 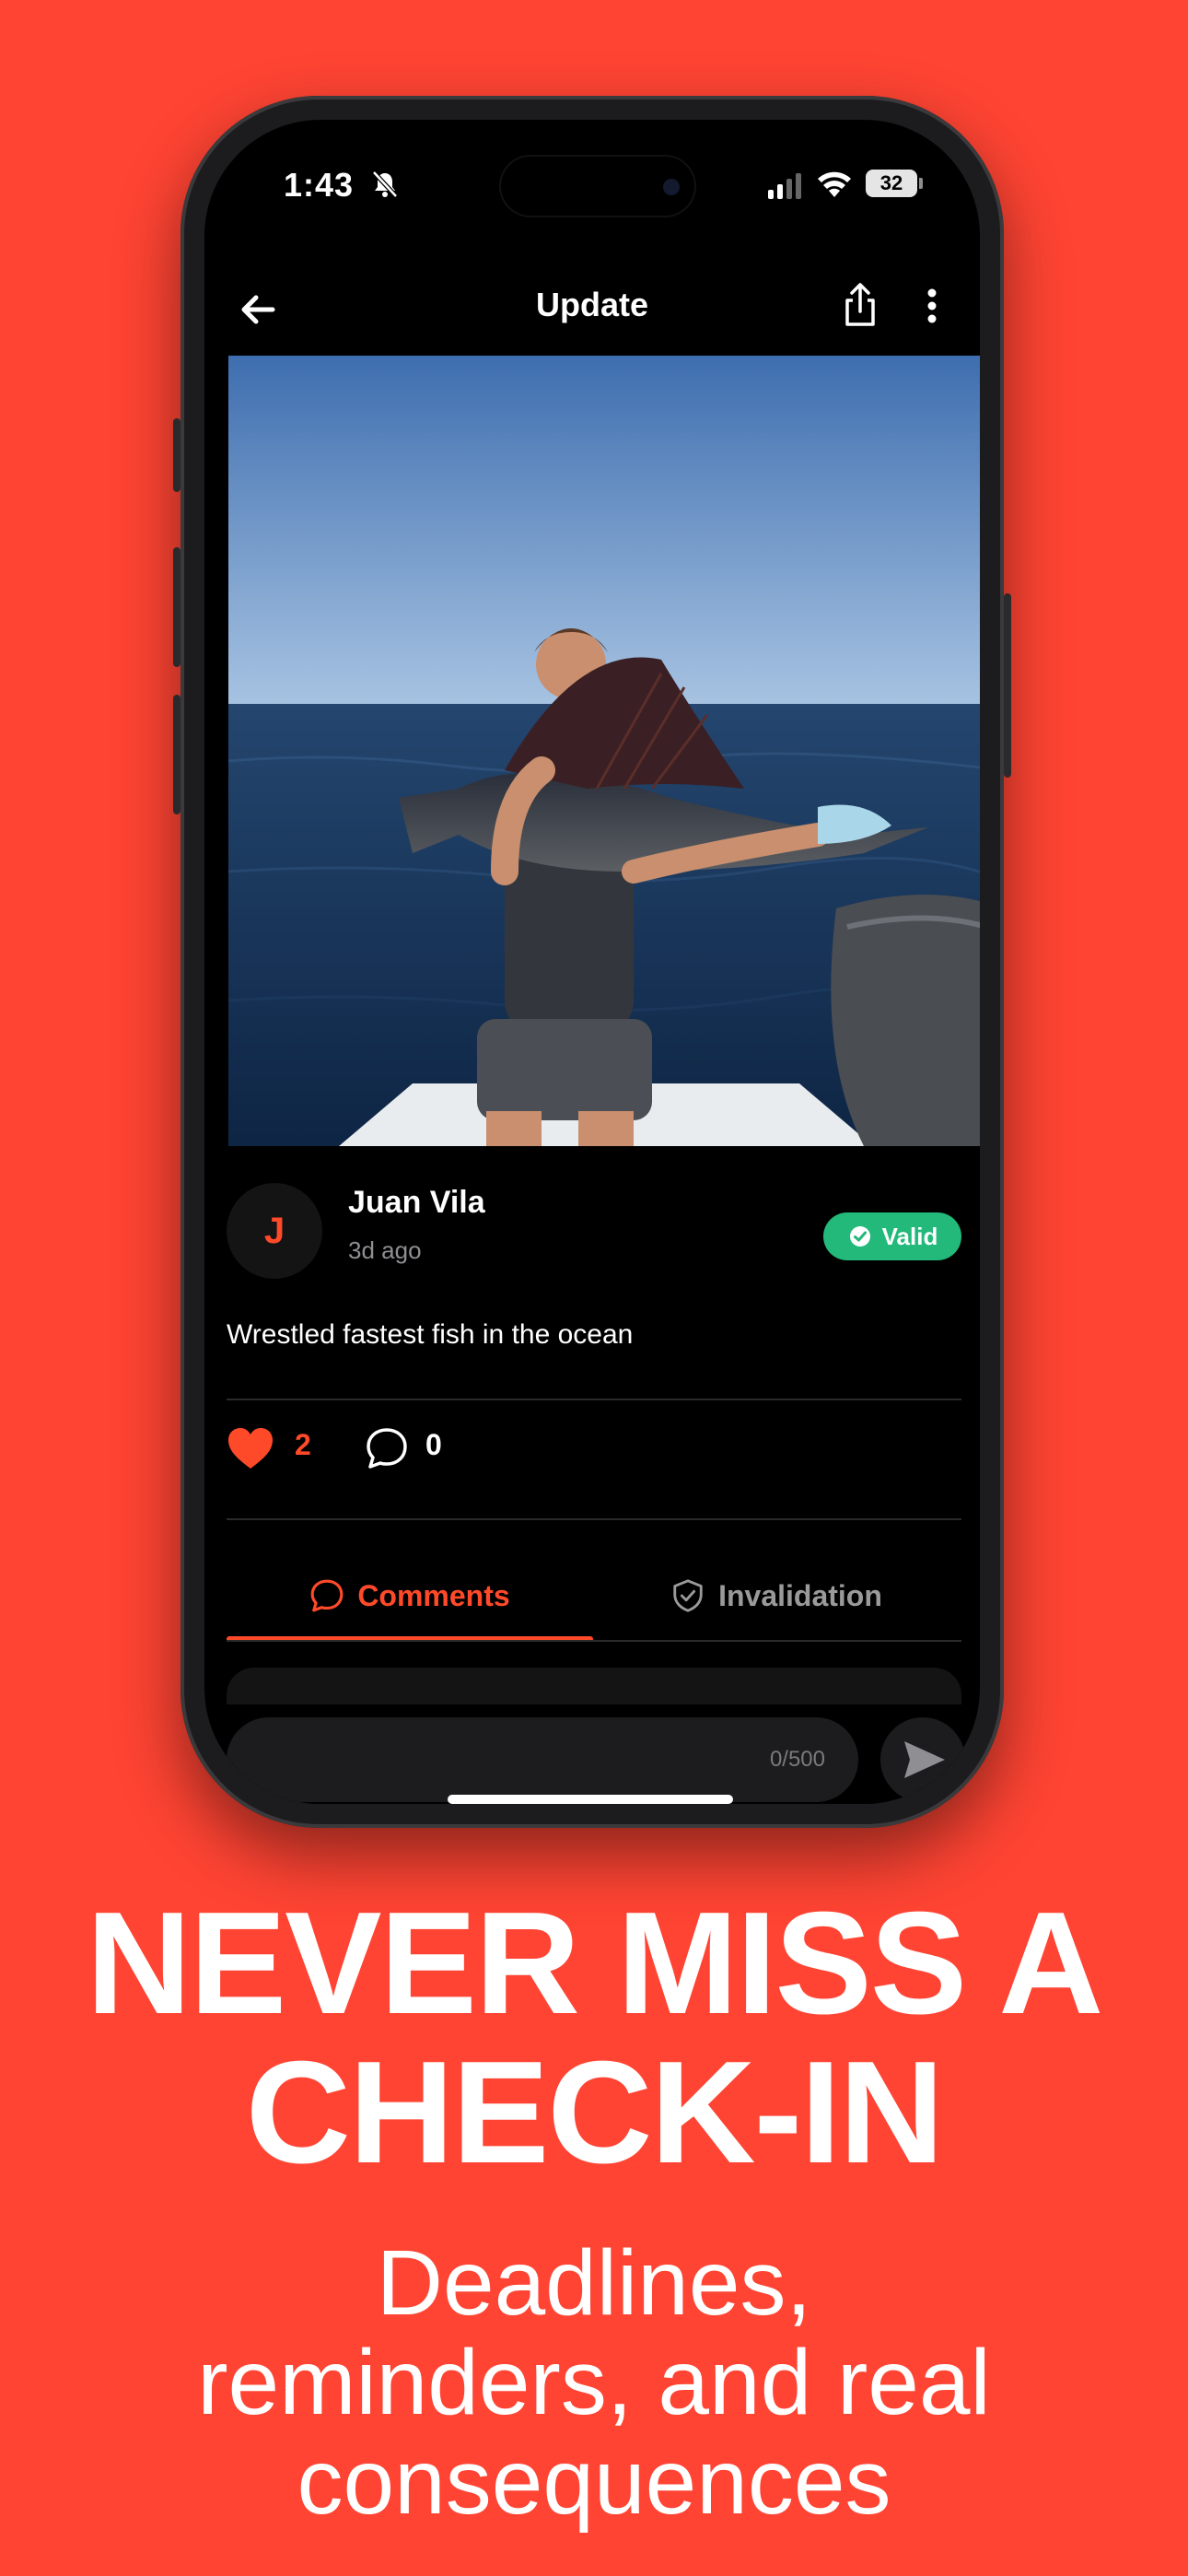 I want to click on comment-input: 0/500, so click(x=542, y=1759).